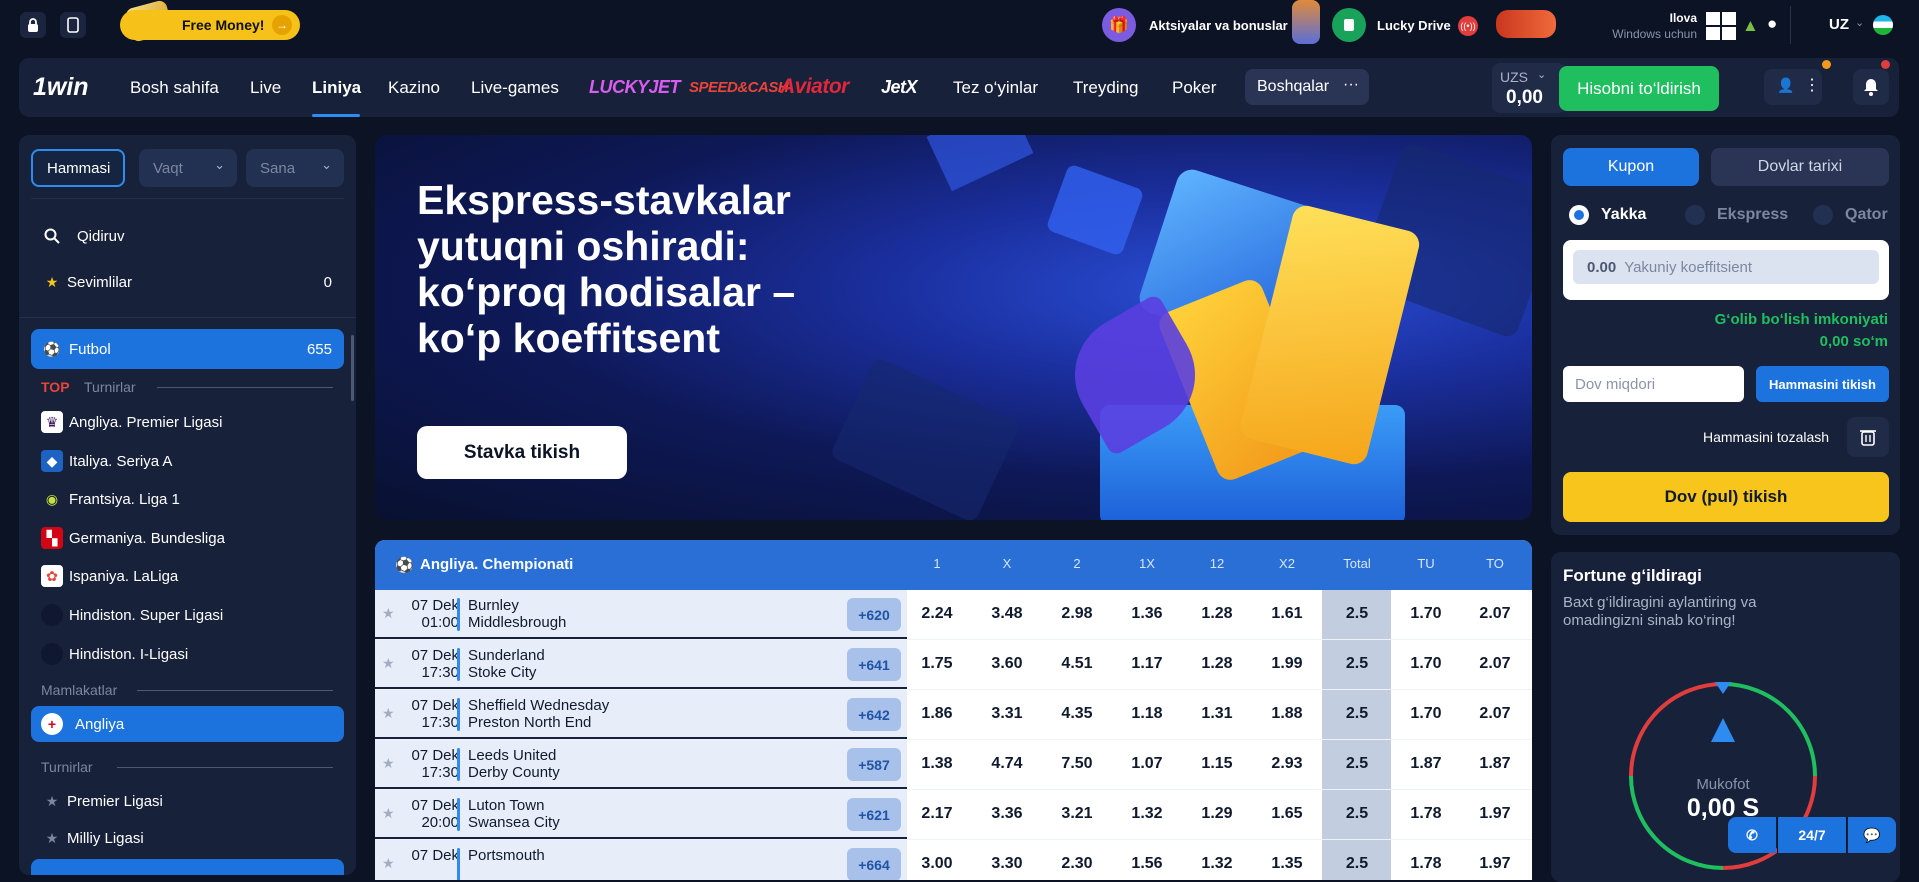 The width and height of the screenshot is (1919, 882). Describe the element at coordinates (514, 764) in the screenshot. I see `event-teams: Leeds United Derby County` at that location.